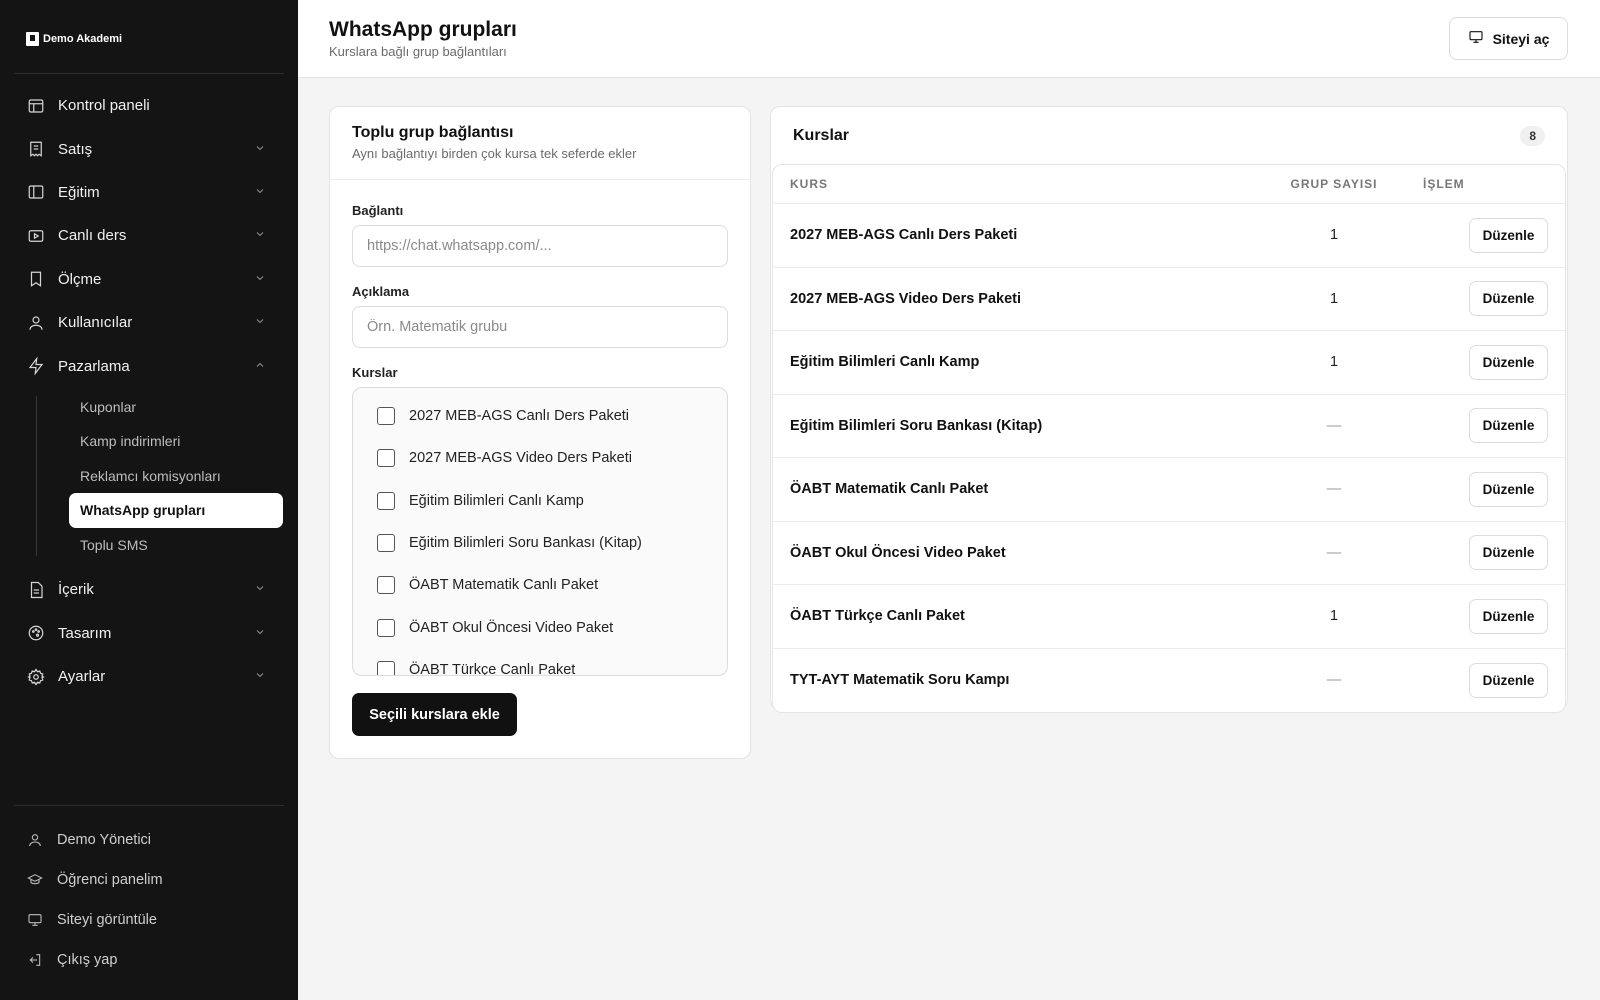 The height and width of the screenshot is (1000, 1600). Describe the element at coordinates (889, 489) in the screenshot. I see `course-name: ÖABT Matematik Canlı Paket` at that location.